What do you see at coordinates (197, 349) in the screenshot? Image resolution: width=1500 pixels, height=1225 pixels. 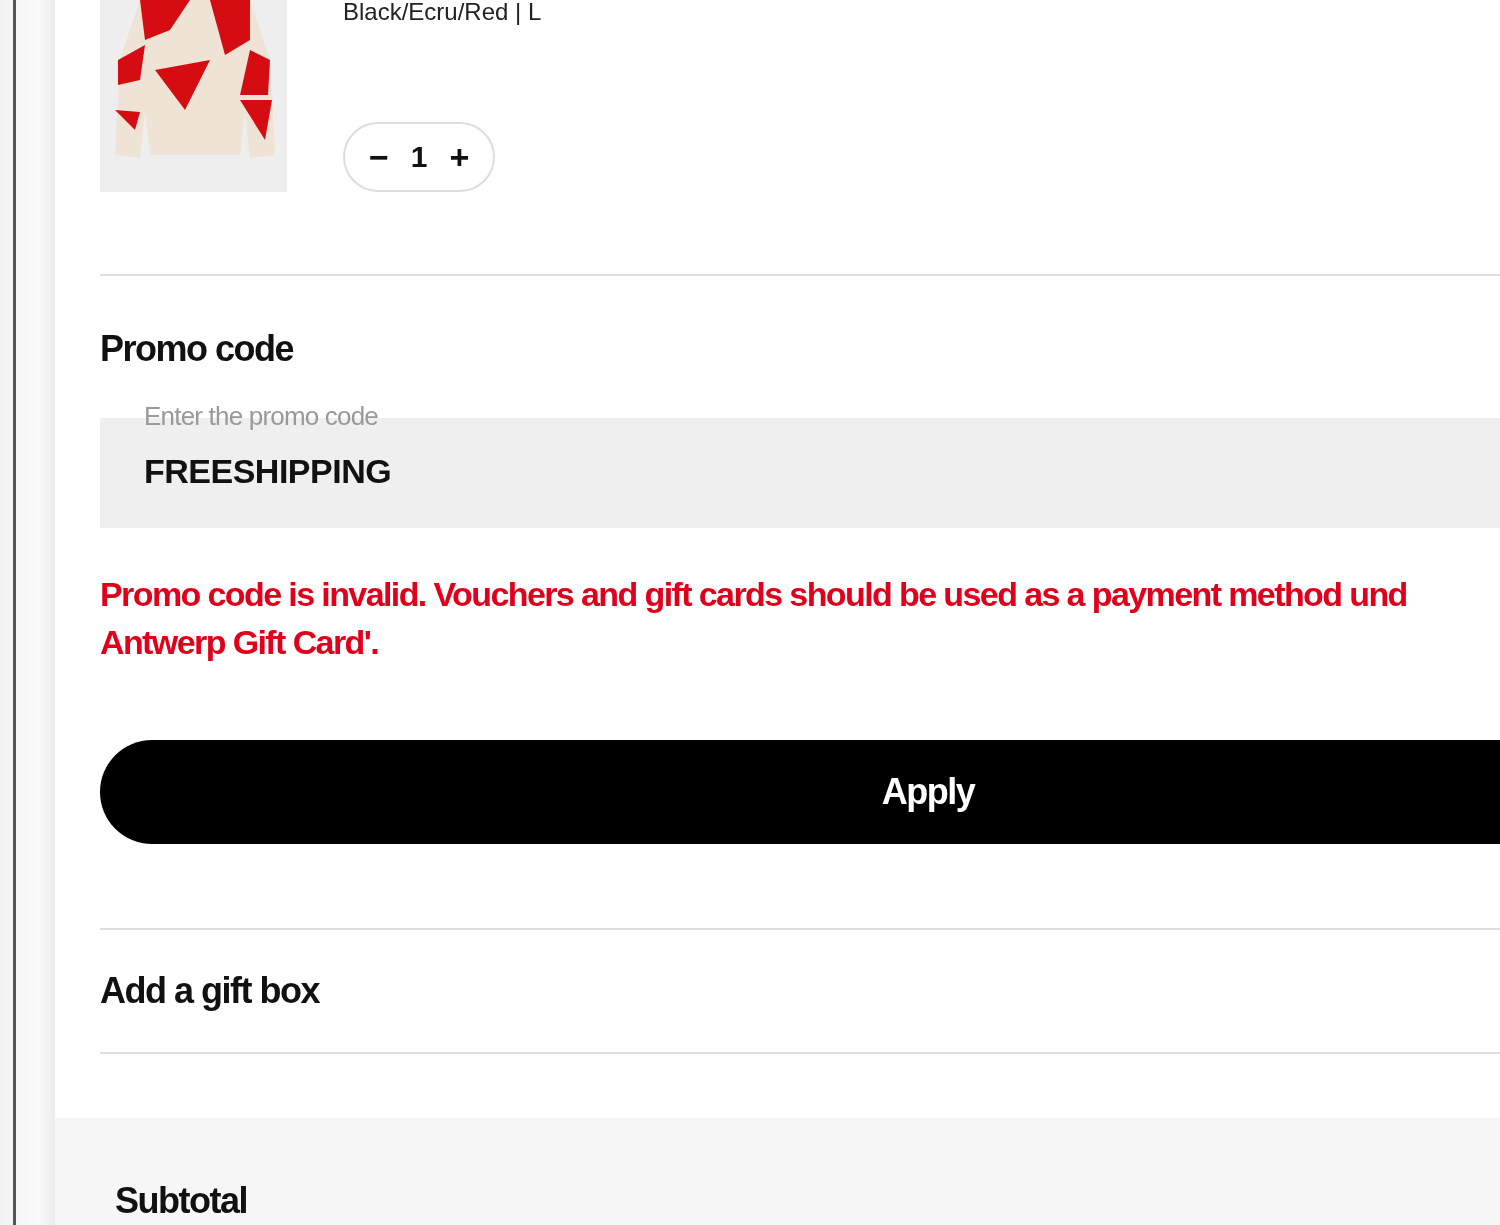 I see `promo-code-heading: Promo code` at bounding box center [197, 349].